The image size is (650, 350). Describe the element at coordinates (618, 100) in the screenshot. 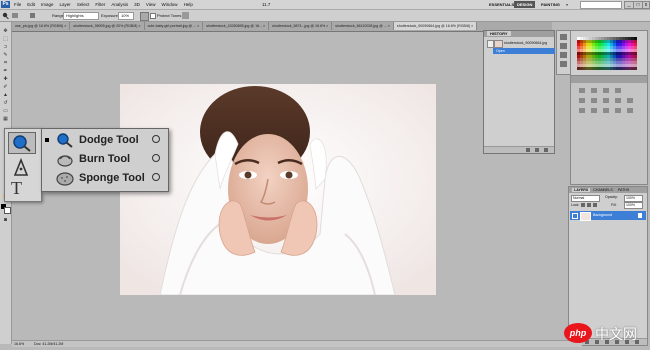

I see `black-white-icon` at that location.